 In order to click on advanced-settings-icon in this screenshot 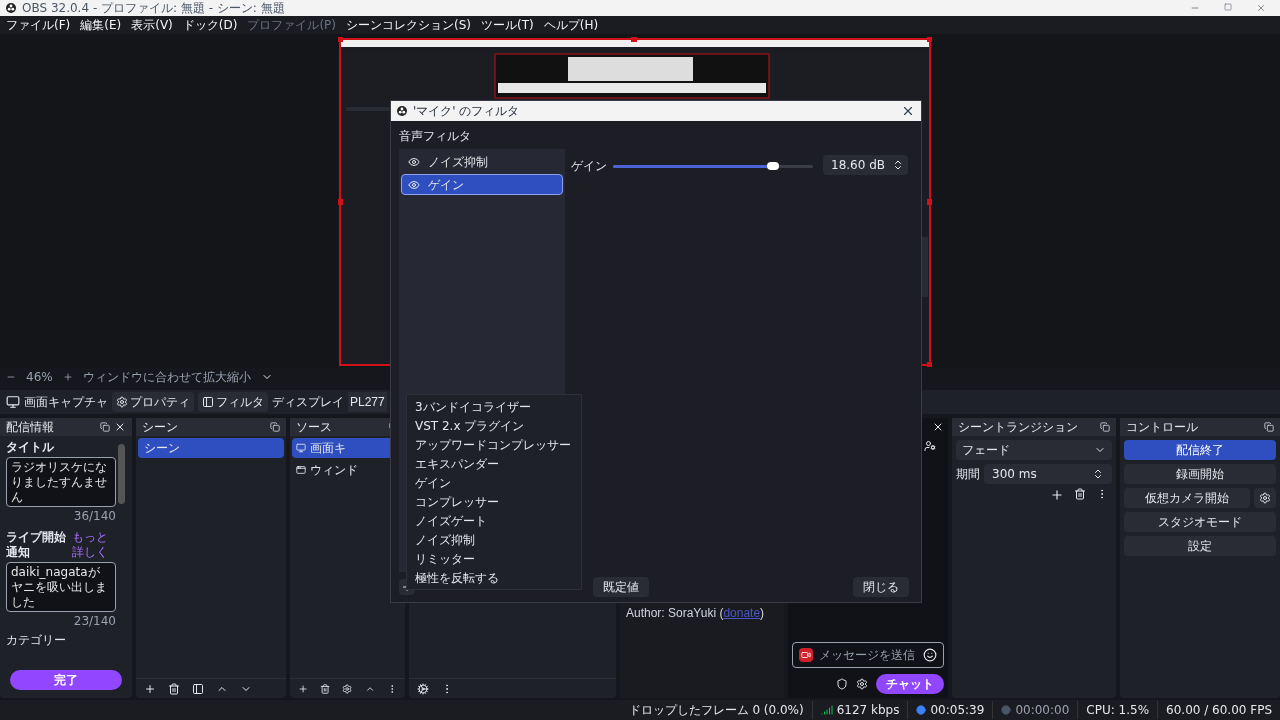, I will do `click(423, 688)`.